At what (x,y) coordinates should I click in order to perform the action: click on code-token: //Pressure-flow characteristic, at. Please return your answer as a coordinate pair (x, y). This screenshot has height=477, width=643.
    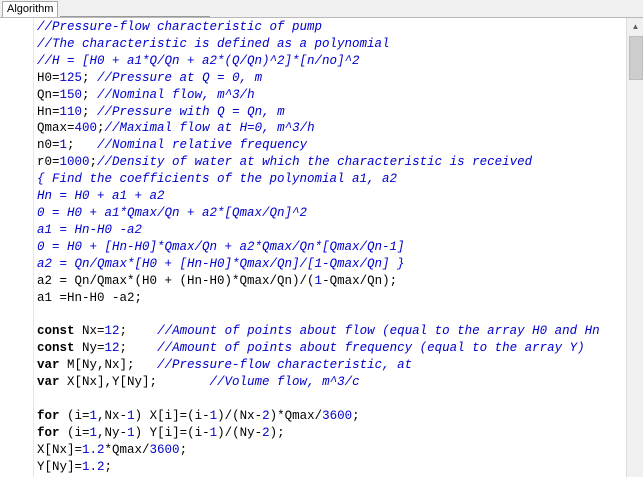
    Looking at the image, I should click on (285, 365).